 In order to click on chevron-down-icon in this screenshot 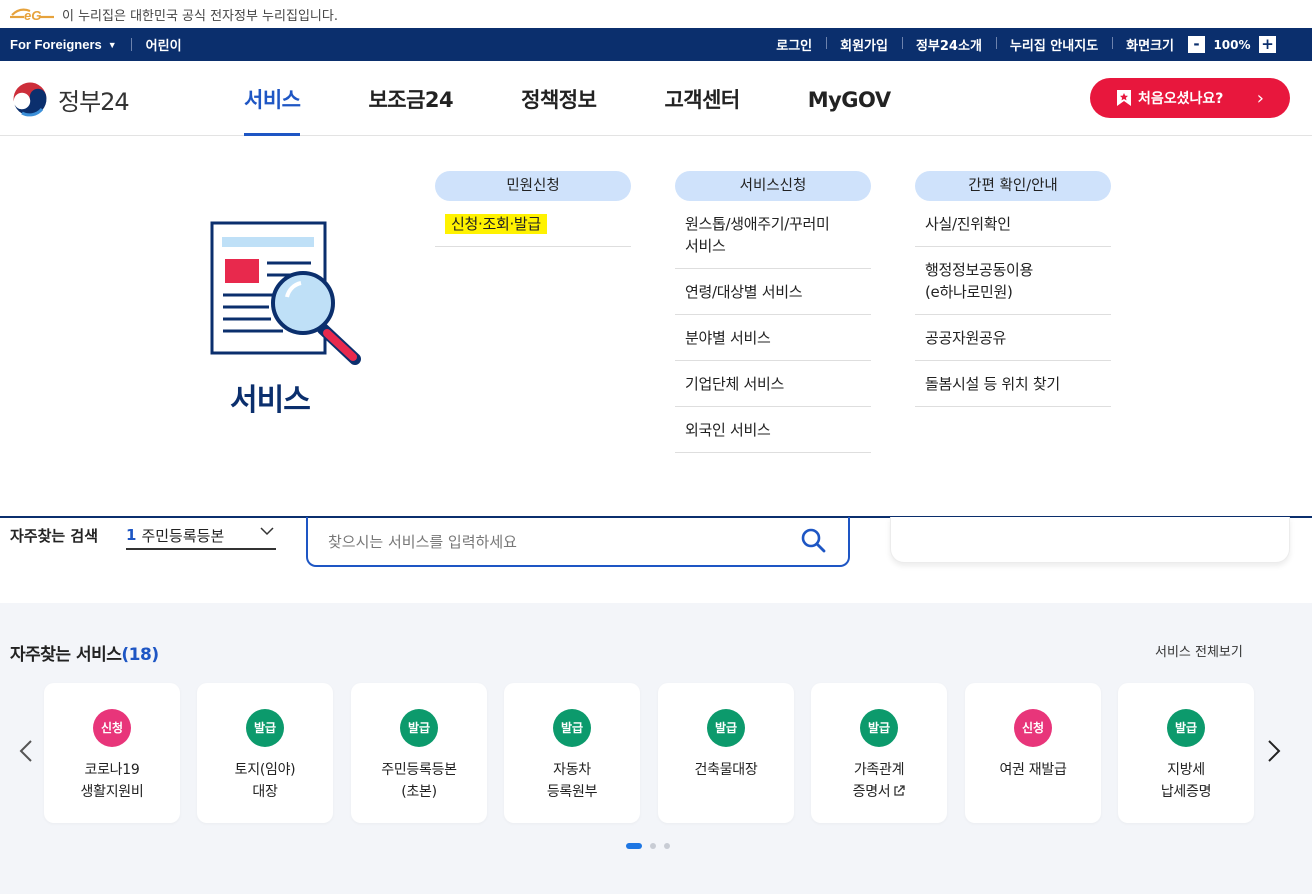, I will do `click(267, 531)`.